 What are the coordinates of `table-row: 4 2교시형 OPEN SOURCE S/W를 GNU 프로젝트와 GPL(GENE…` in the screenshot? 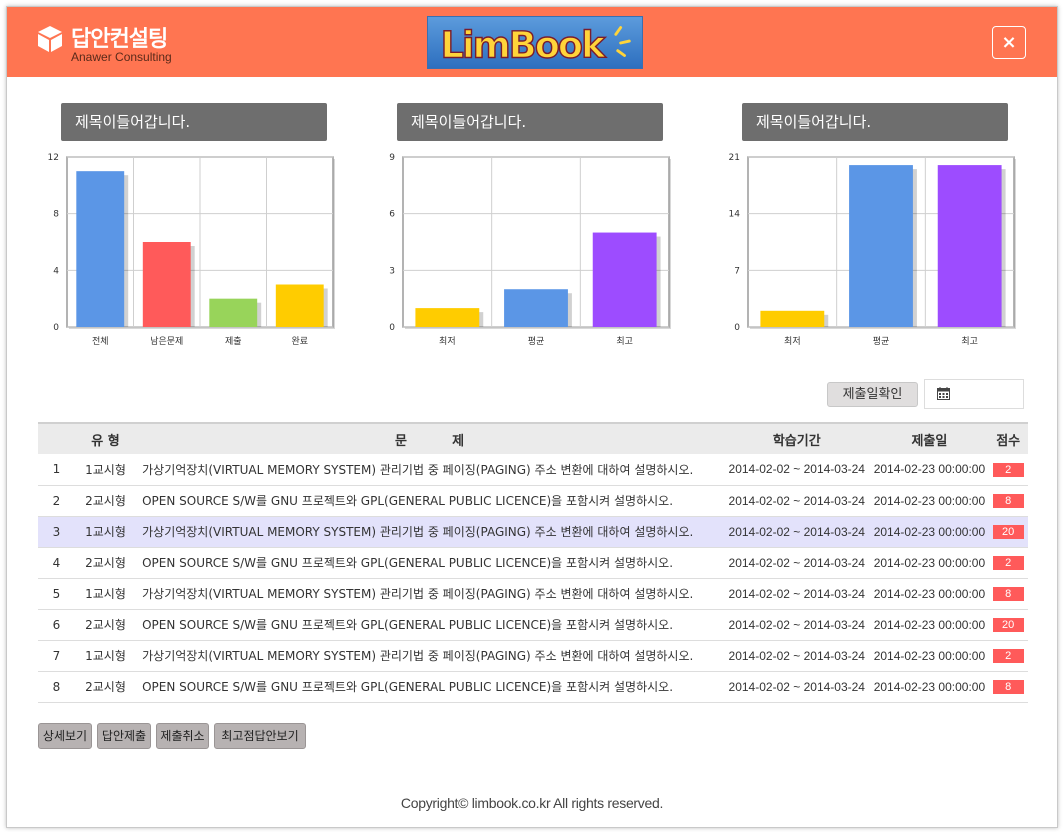 It's located at (533, 563).